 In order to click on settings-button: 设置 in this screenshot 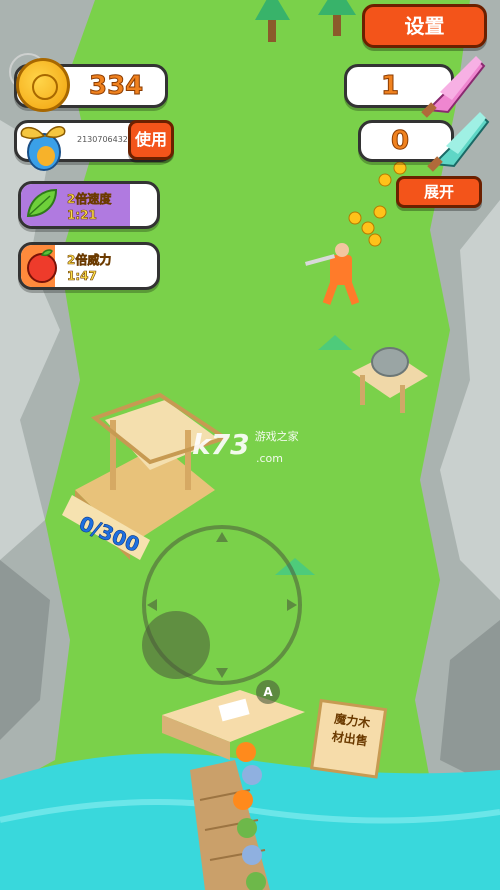, I will do `click(424, 26)`.